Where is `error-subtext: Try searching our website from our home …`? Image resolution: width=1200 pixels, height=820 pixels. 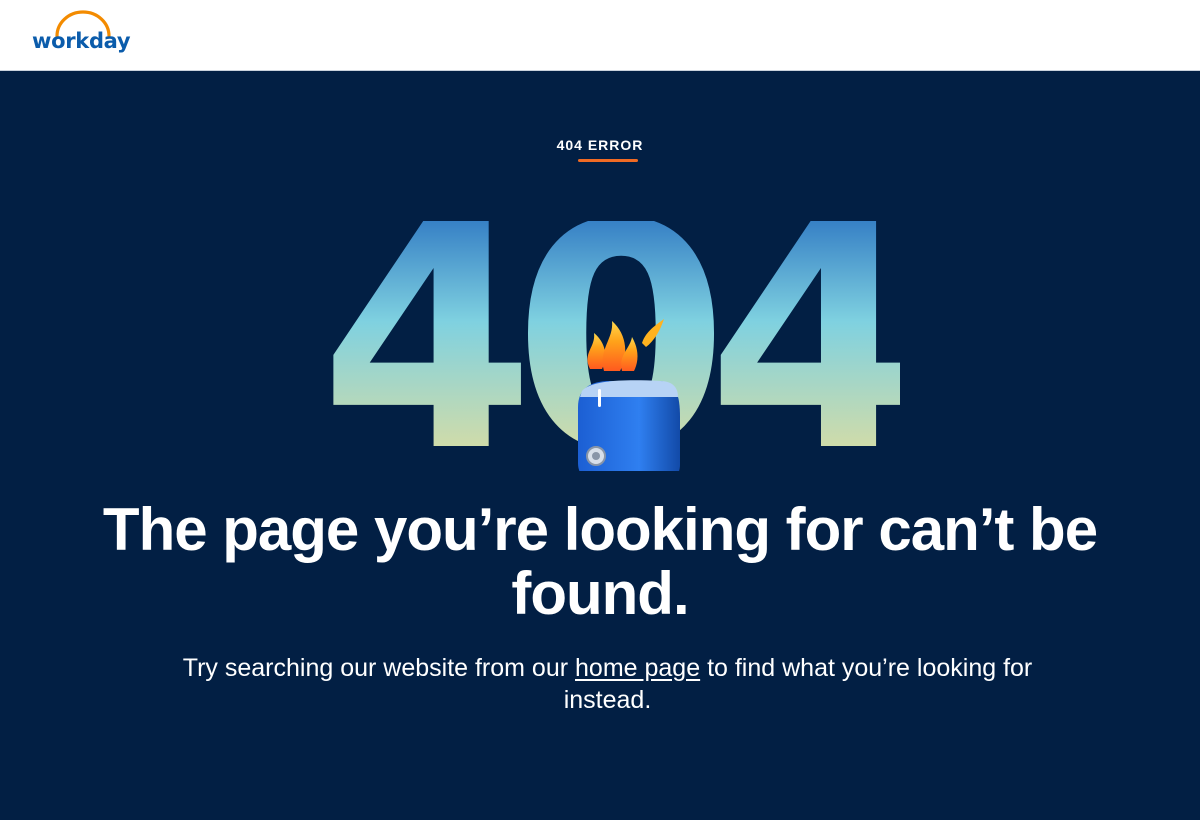 error-subtext: Try searching our website from our home … is located at coordinates (607, 684).